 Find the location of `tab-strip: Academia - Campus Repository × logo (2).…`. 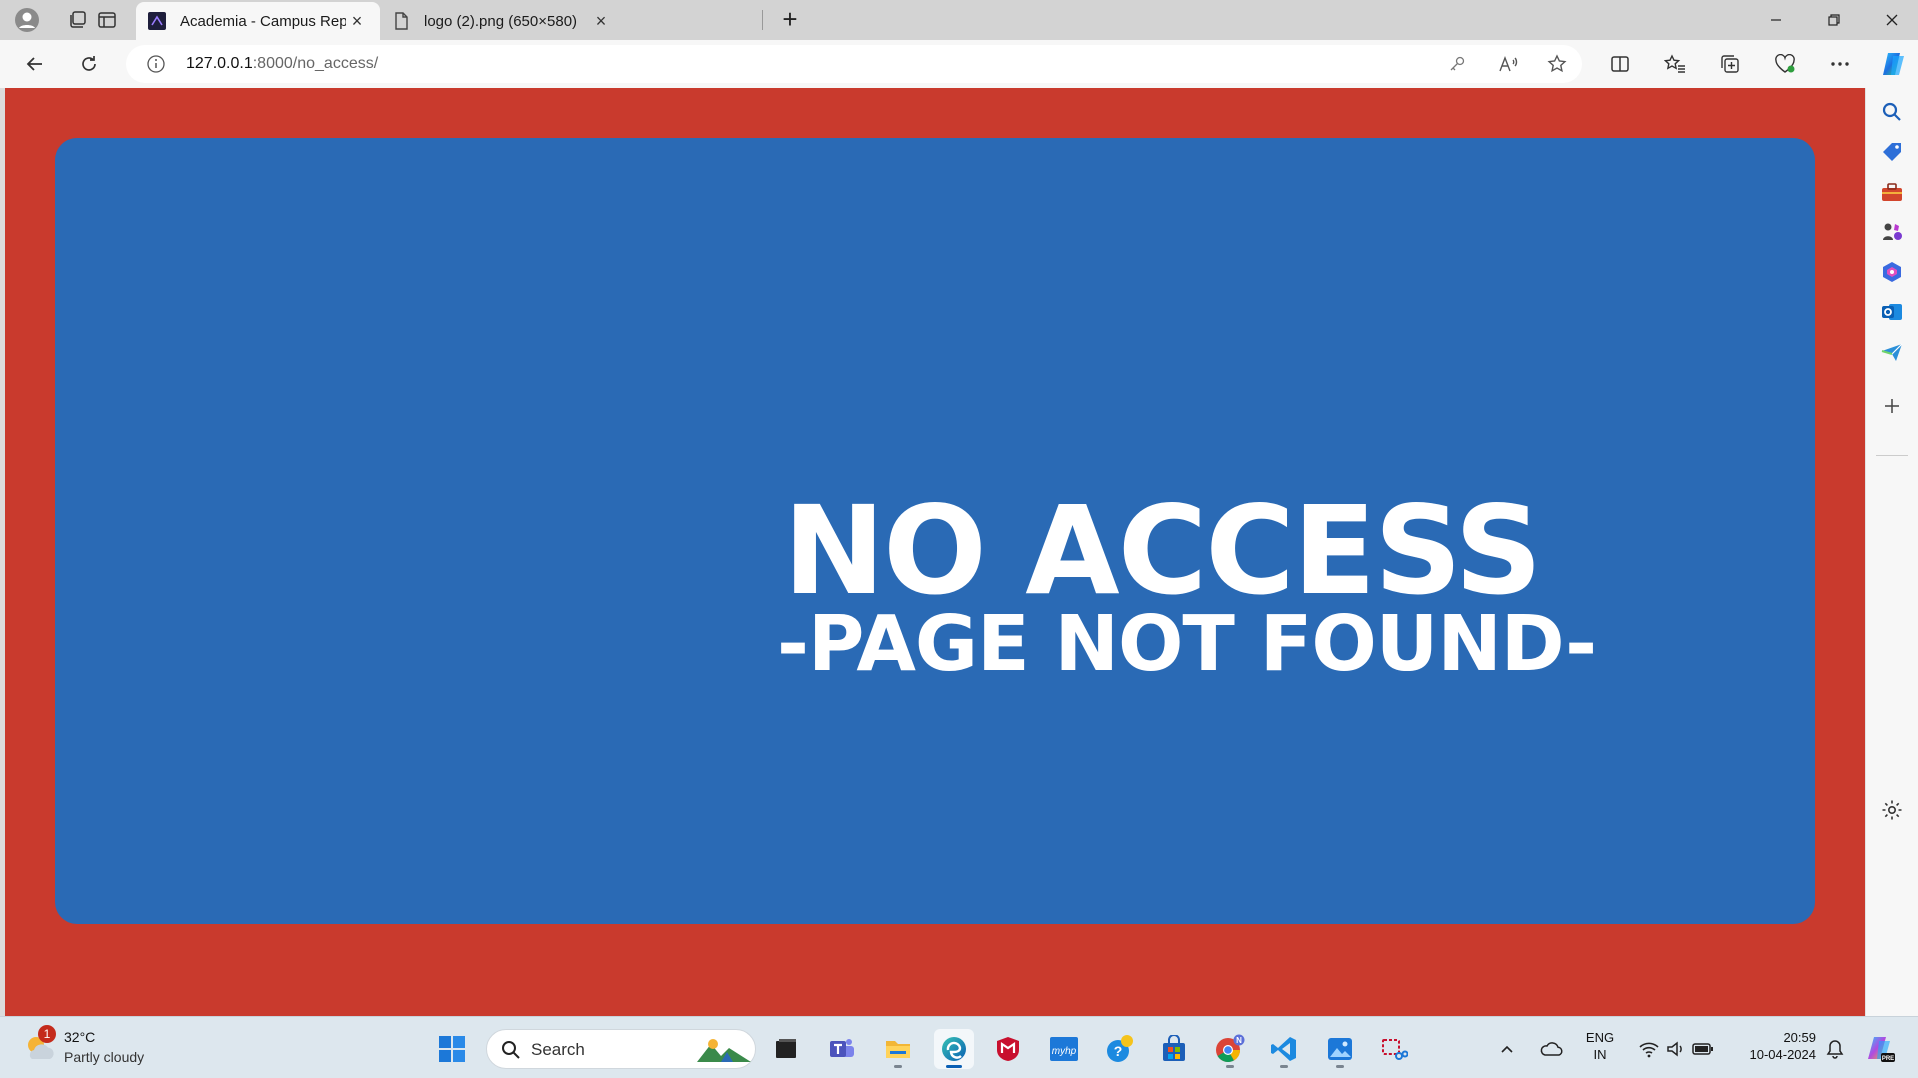

tab-strip: Academia - Campus Repository × logo (2).… is located at coordinates (959, 20).